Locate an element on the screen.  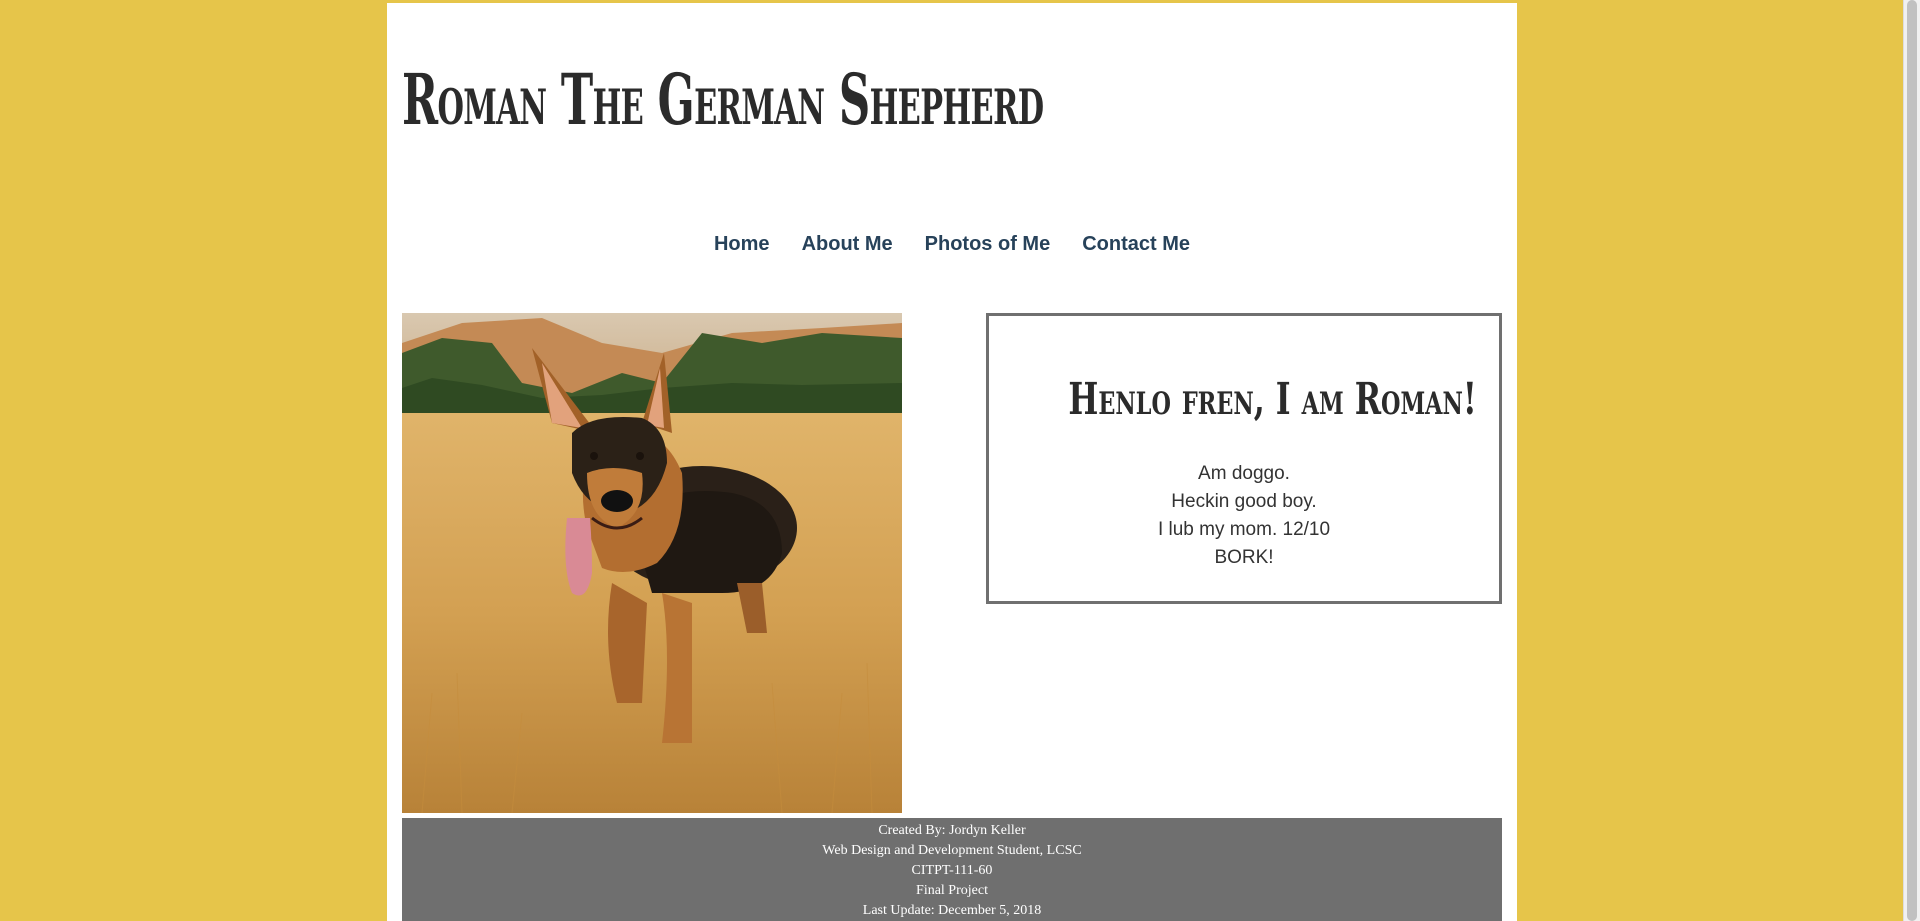
nav-home-link: Home is located at coordinates (742, 244).